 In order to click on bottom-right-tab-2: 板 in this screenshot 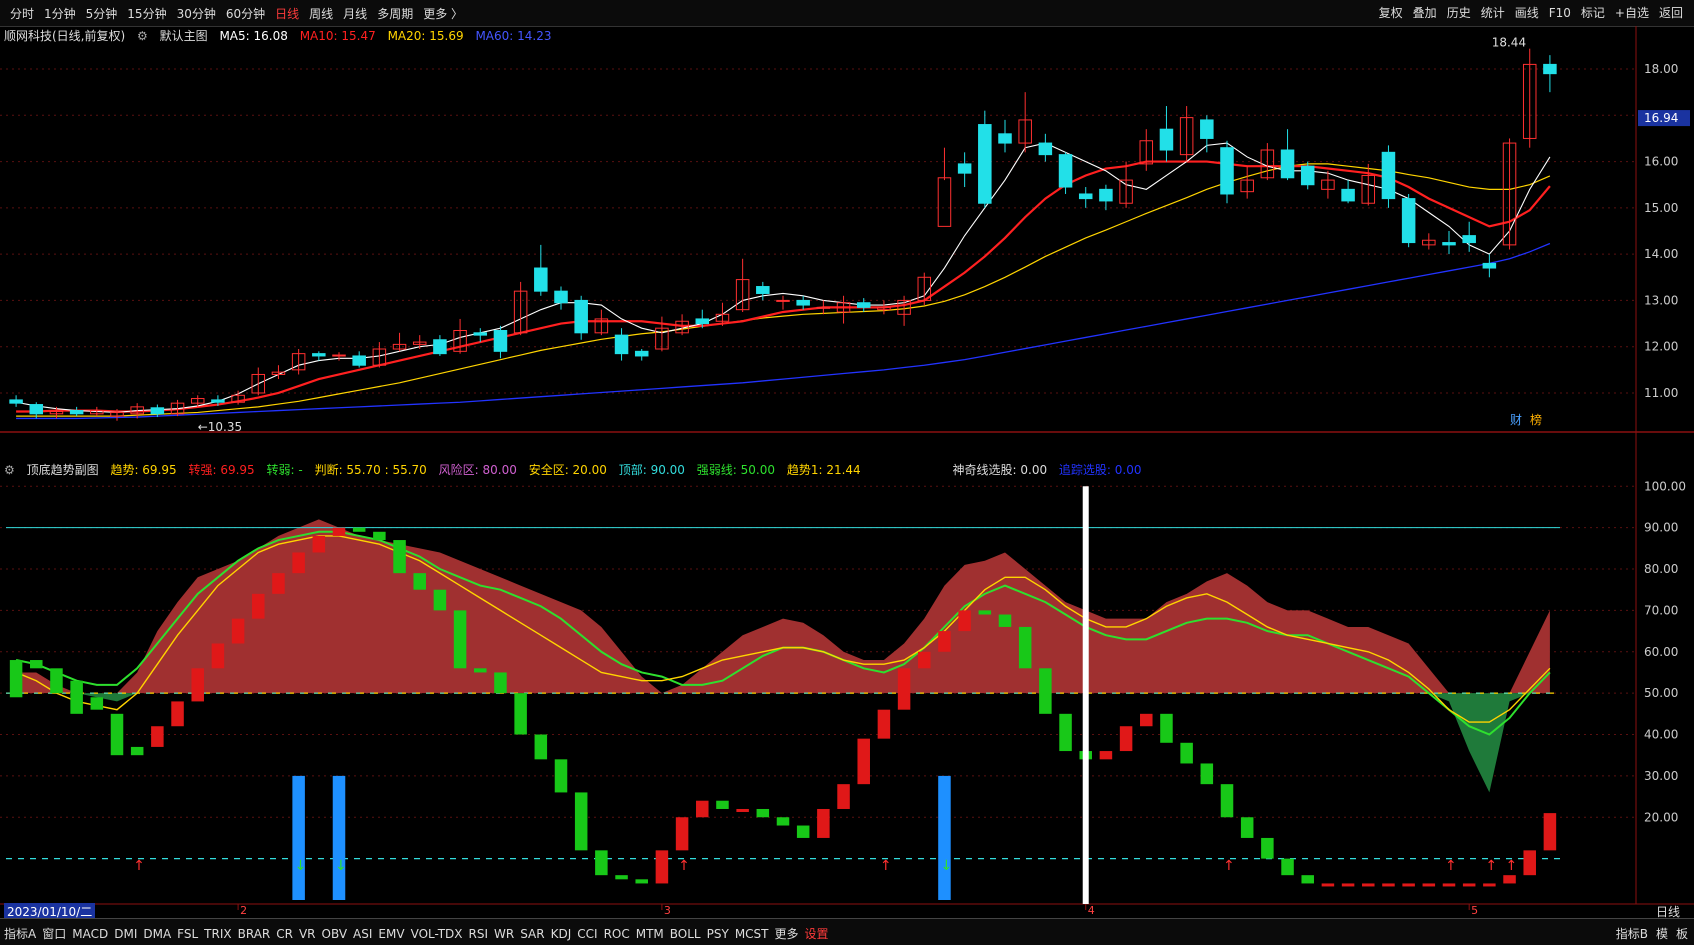, I will do `click(1682, 934)`.